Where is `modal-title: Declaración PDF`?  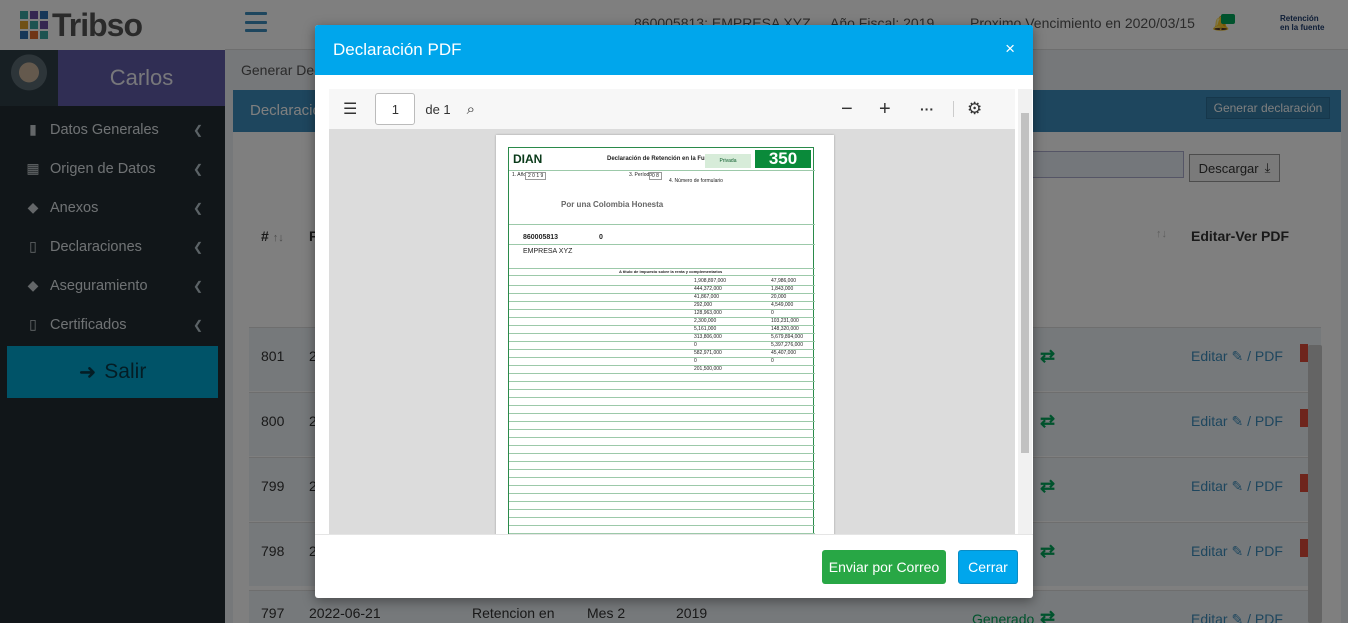 modal-title: Declaración PDF is located at coordinates (397, 49).